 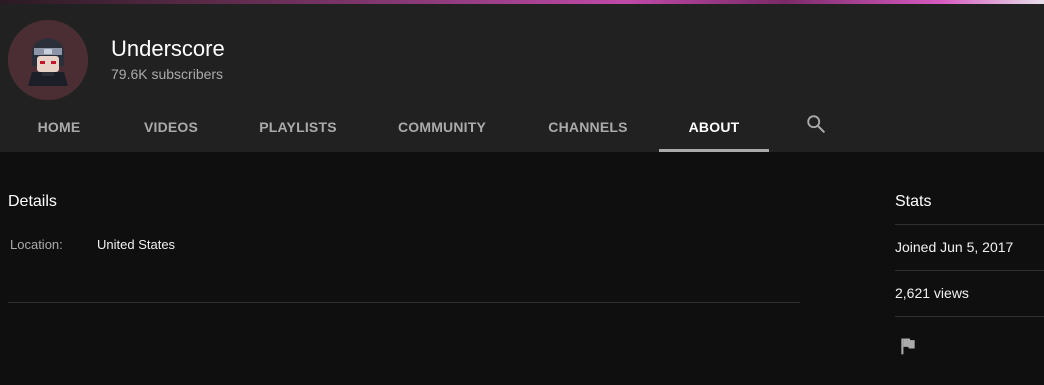 I want to click on tab-about: ABOUT, so click(x=714, y=130).